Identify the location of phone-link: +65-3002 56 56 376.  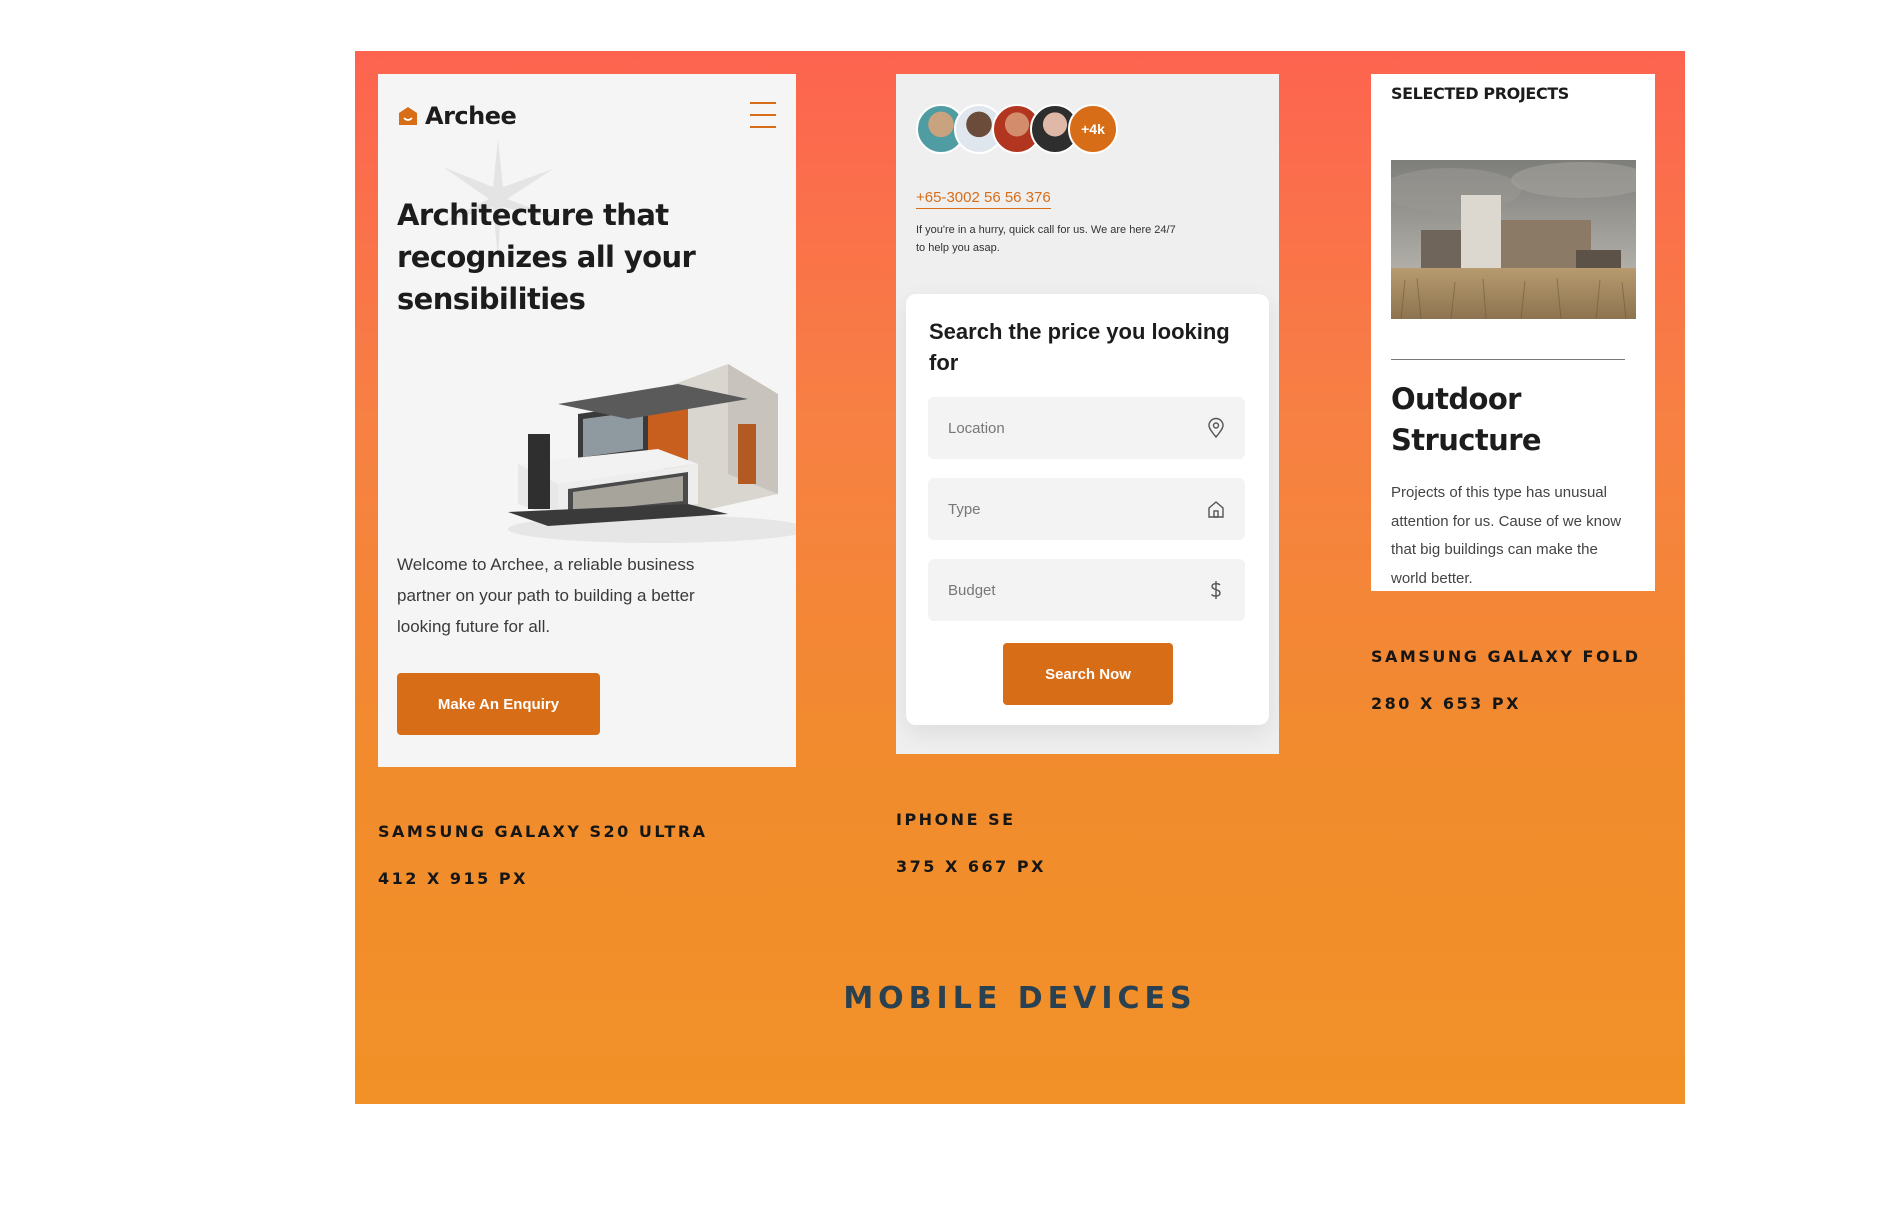
(983, 199).